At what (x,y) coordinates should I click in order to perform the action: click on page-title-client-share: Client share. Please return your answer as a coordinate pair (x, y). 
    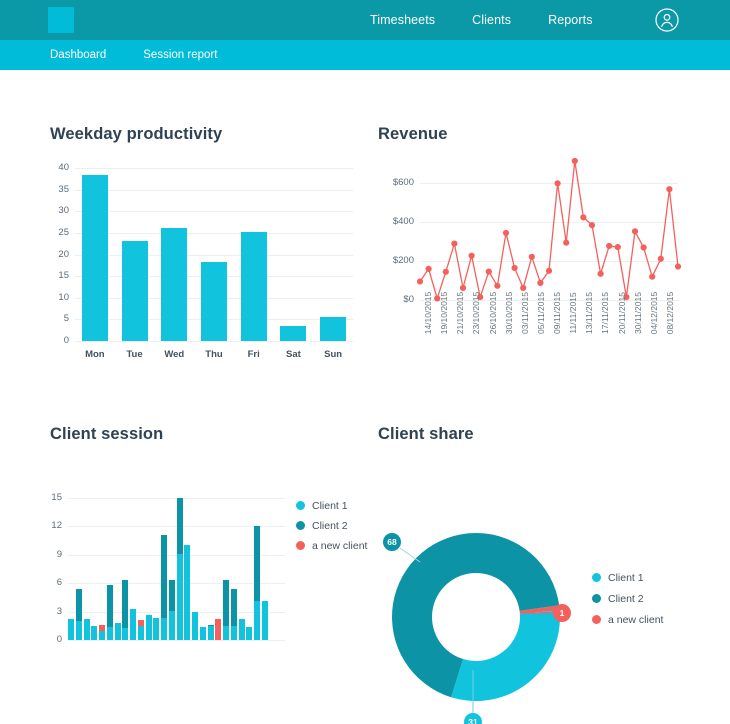
    Looking at the image, I should click on (426, 434).